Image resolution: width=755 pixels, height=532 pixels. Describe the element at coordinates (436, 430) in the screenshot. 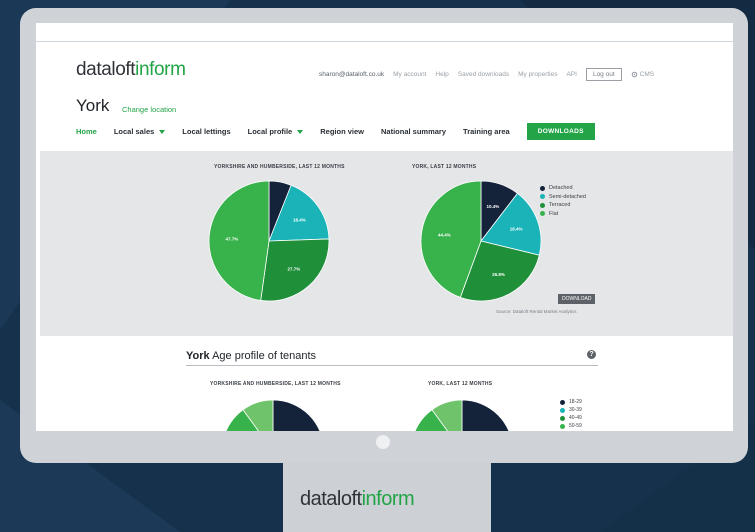

I see `pie-slice-label: 7.6%` at that location.